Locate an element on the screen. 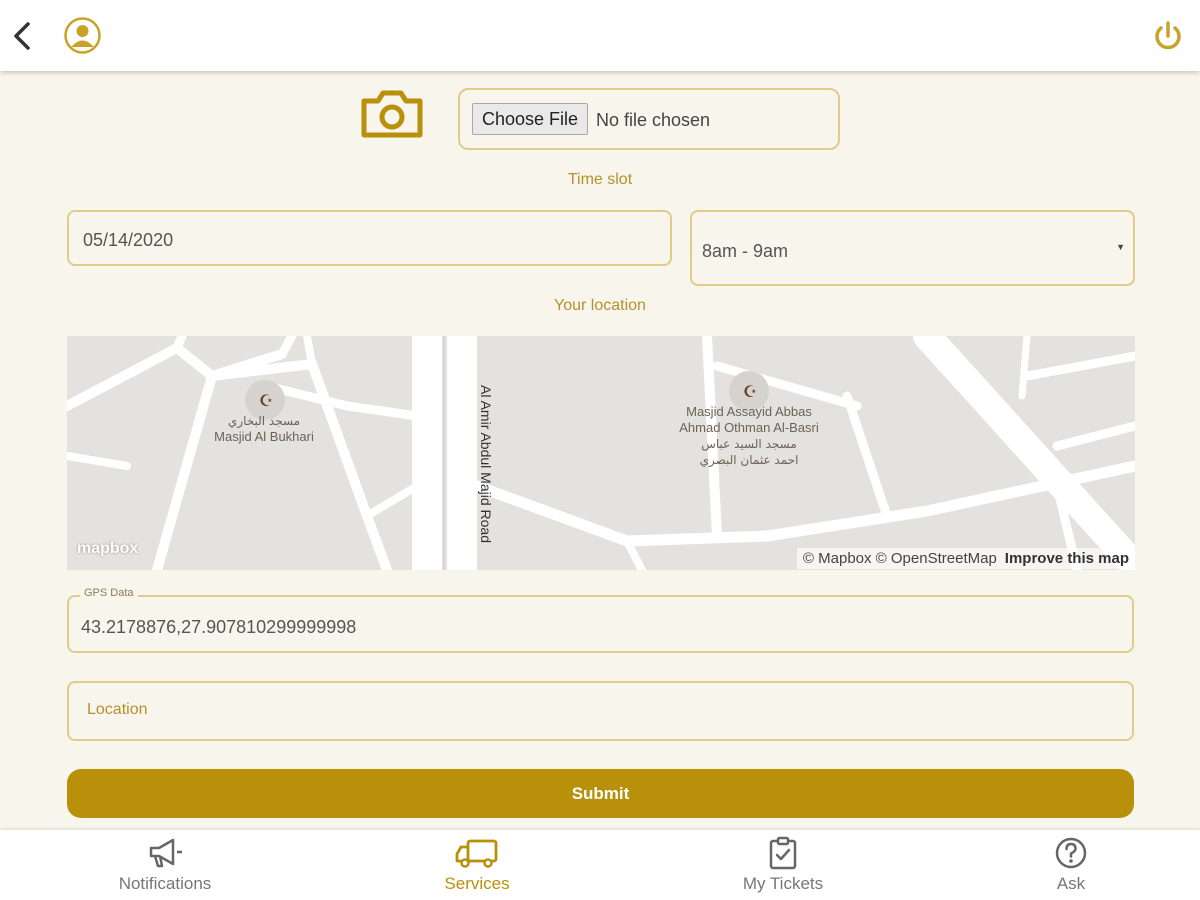 The width and height of the screenshot is (1200, 900). back-button is located at coordinates (22, 36).